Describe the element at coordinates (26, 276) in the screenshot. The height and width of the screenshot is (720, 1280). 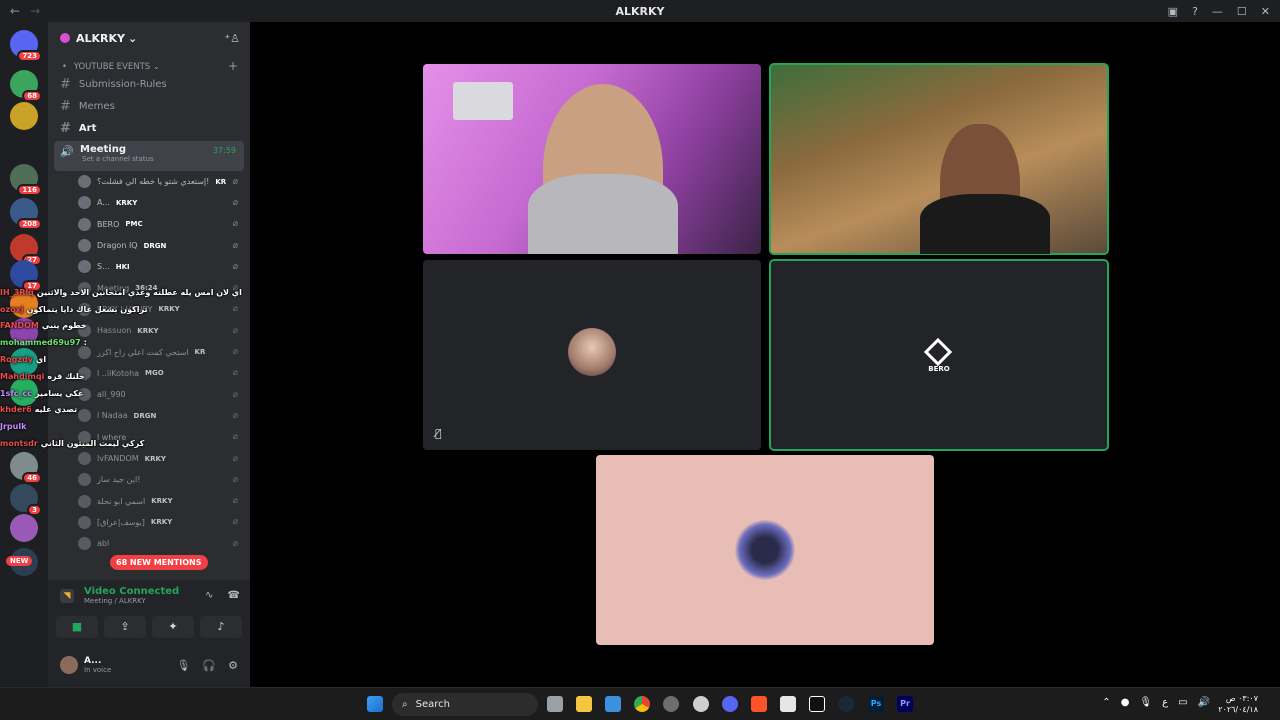
I see `server-icon-server-8: 17` at that location.